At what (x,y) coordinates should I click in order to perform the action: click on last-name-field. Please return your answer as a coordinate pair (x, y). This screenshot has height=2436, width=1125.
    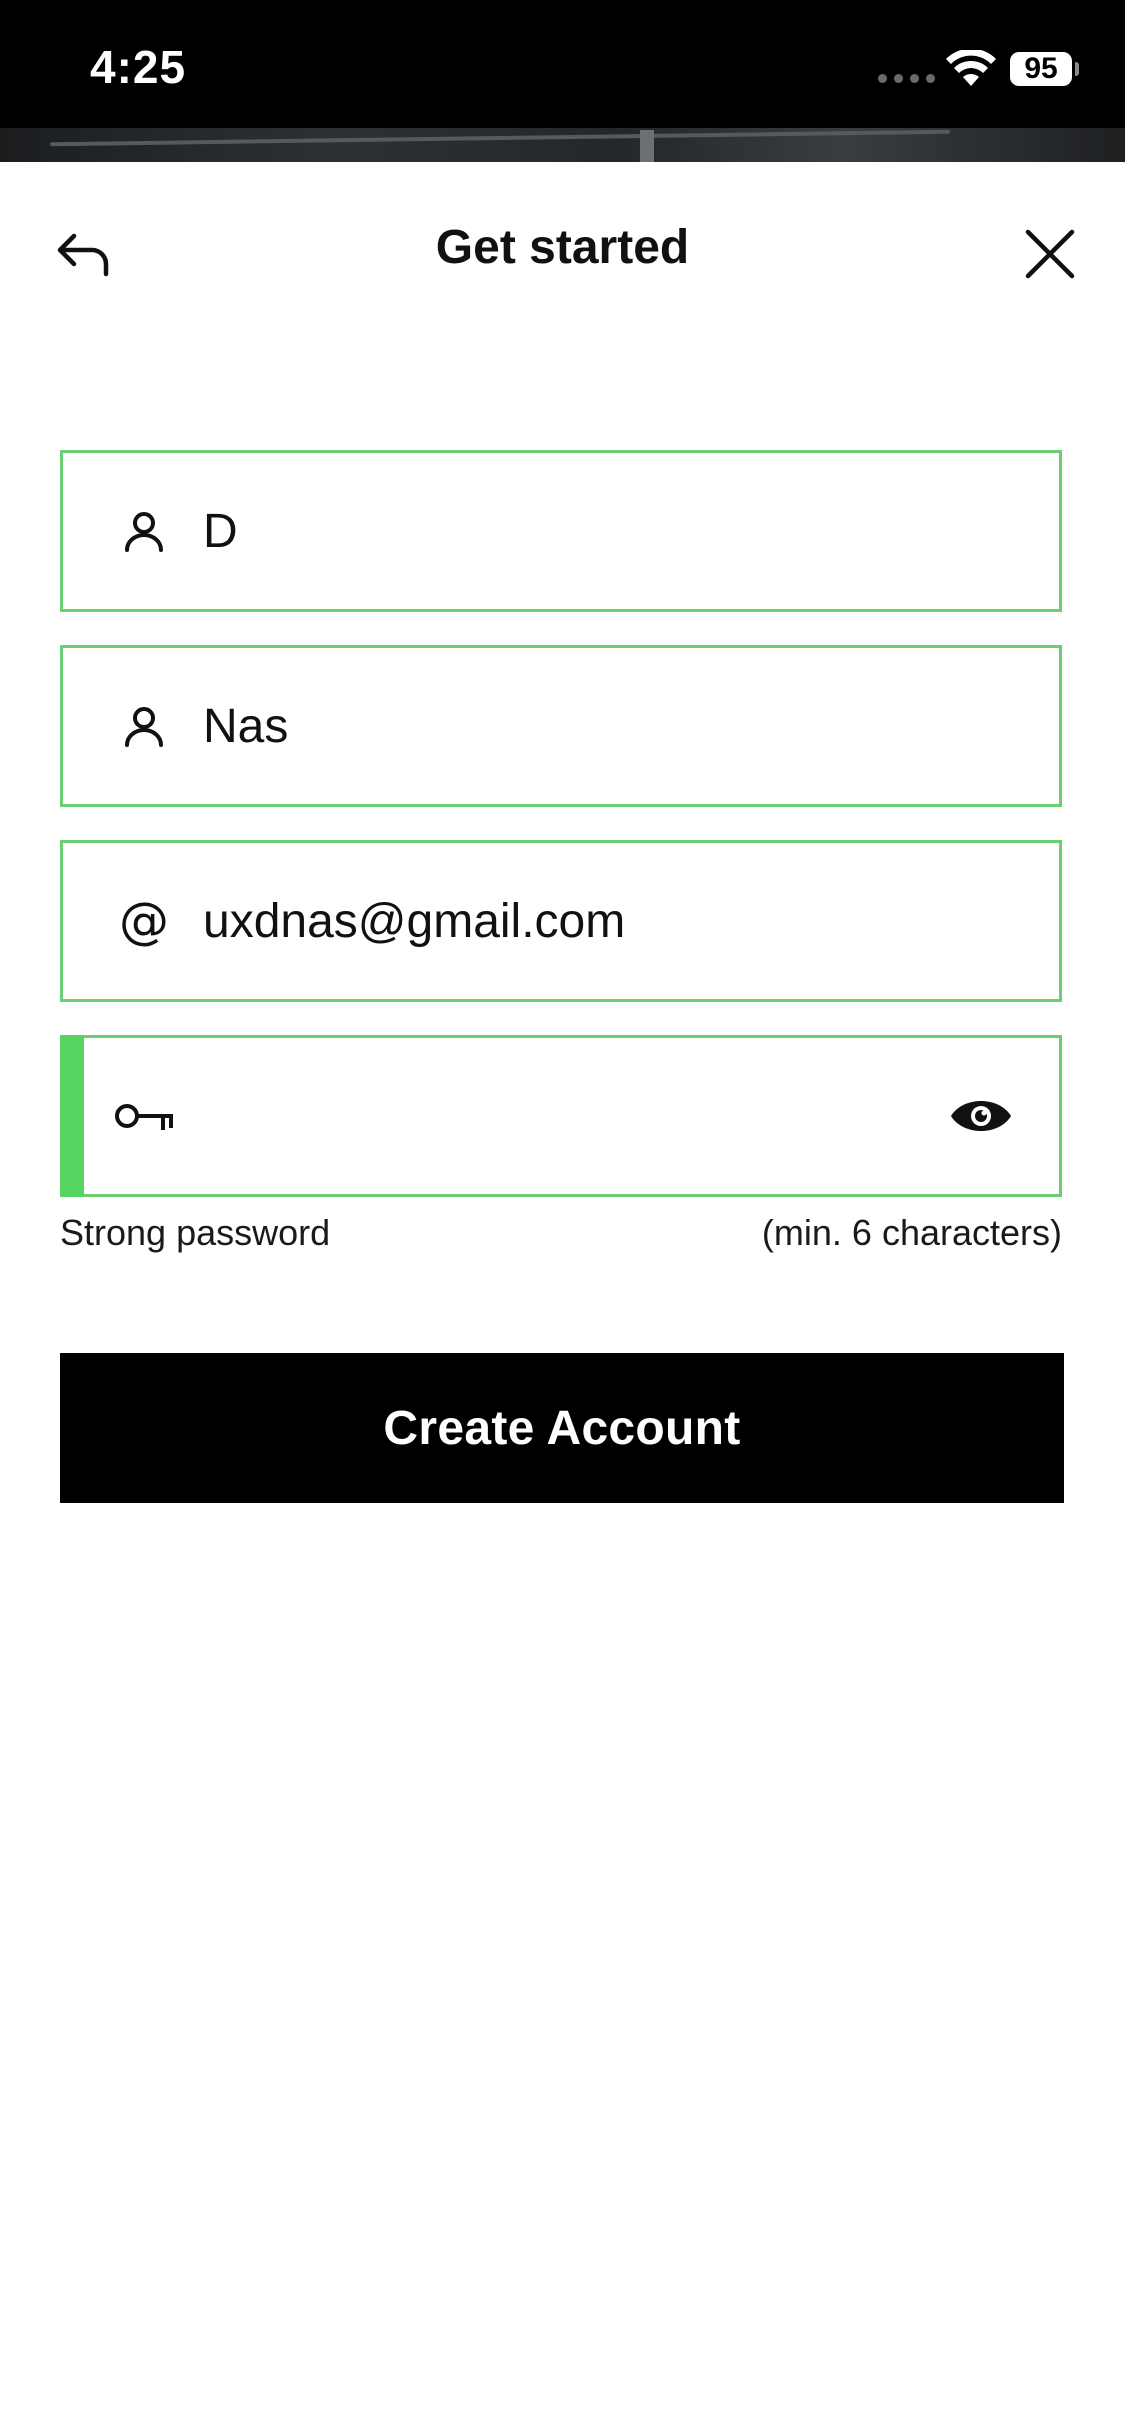
    Looking at the image, I should click on (561, 726).